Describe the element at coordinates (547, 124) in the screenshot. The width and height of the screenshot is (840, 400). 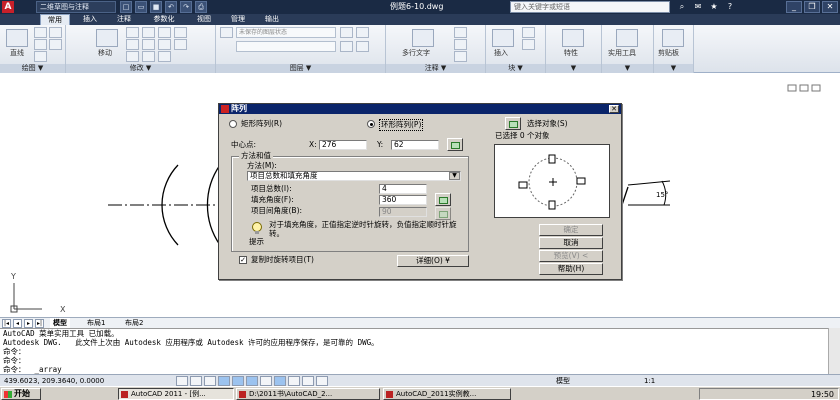
I see `select-objects-label: 选择对象(S)` at that location.